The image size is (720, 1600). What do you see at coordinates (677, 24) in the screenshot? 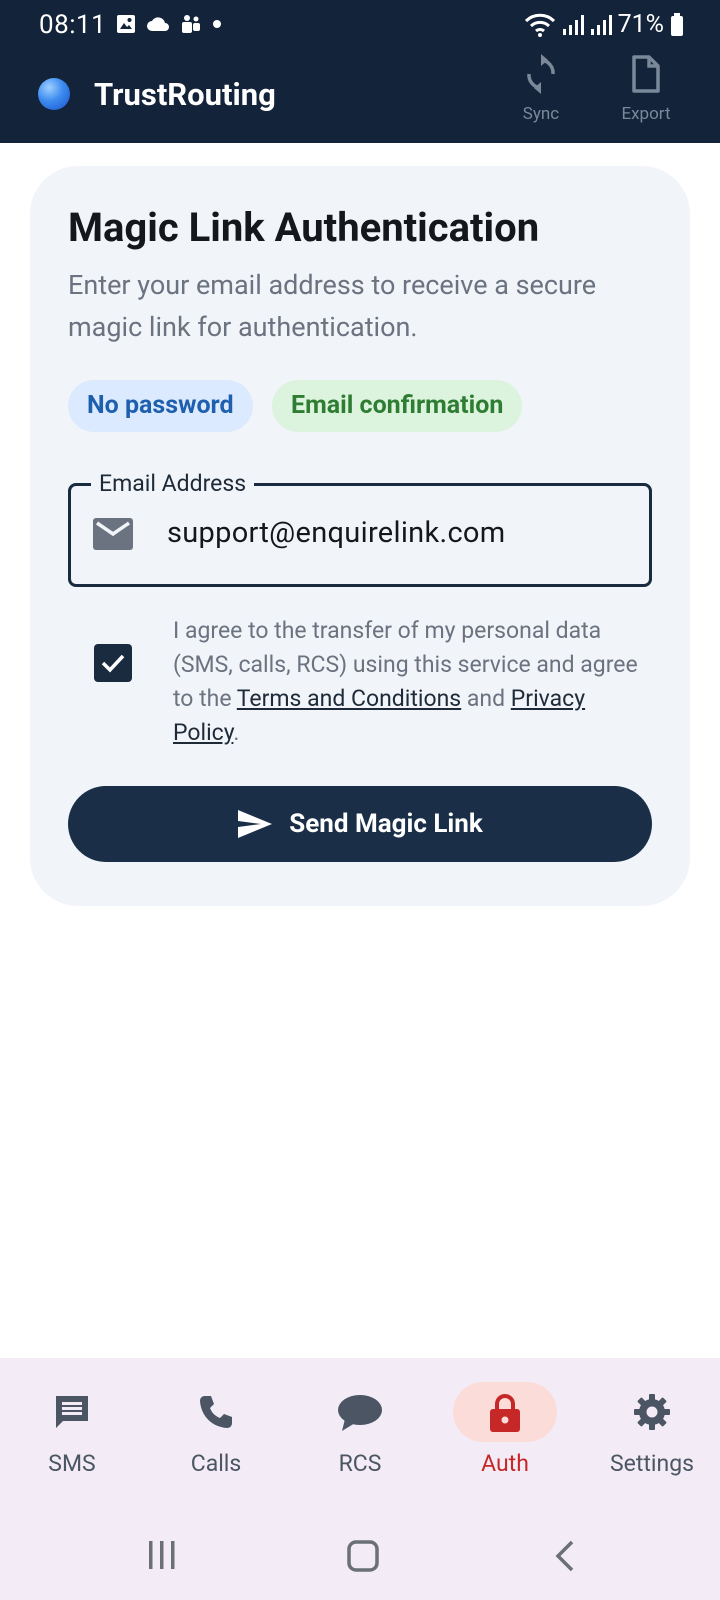
I see `battery-icon` at bounding box center [677, 24].